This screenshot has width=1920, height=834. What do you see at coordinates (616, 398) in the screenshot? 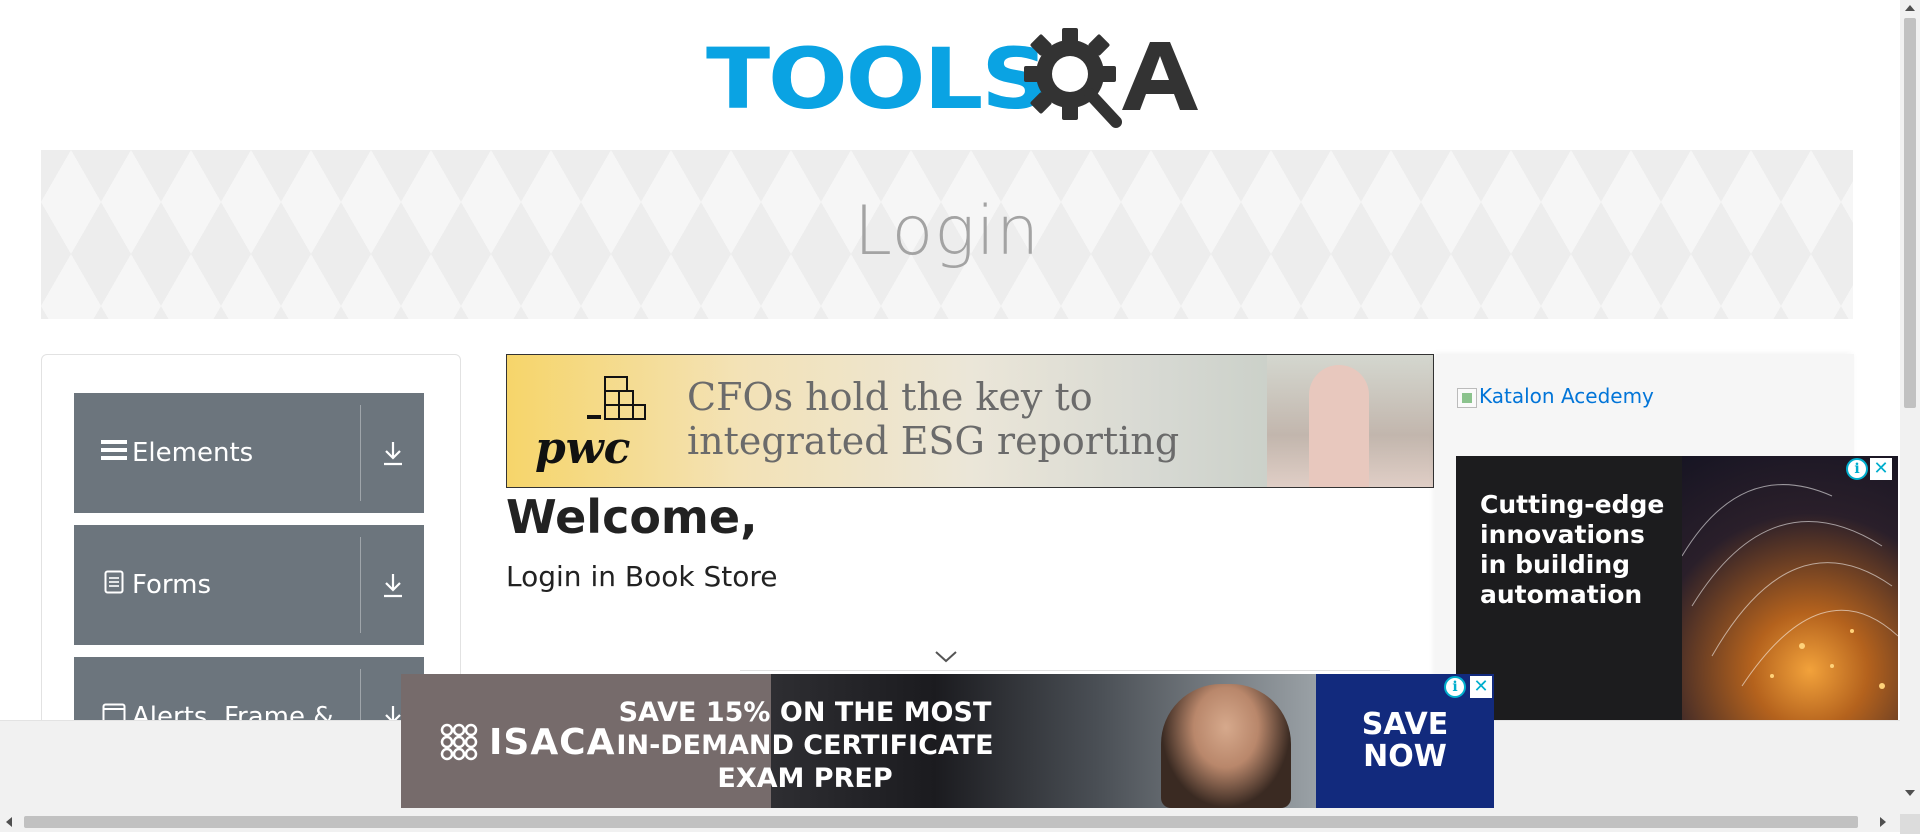
I see `pwc-blocks-icon` at bounding box center [616, 398].